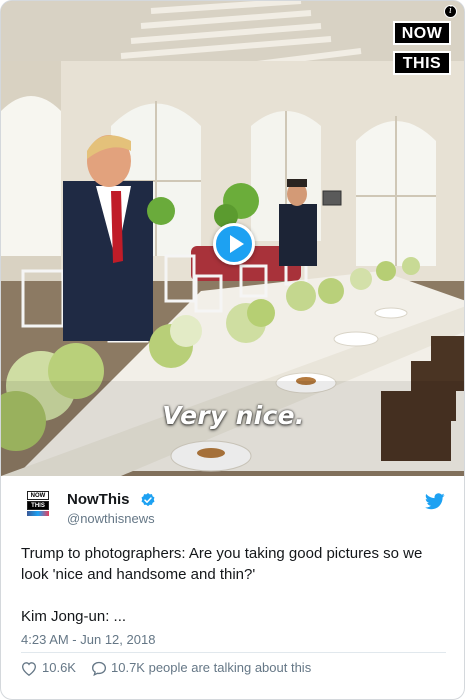  Describe the element at coordinates (435, 501) in the screenshot. I see `twitter-bird-icon` at that location.